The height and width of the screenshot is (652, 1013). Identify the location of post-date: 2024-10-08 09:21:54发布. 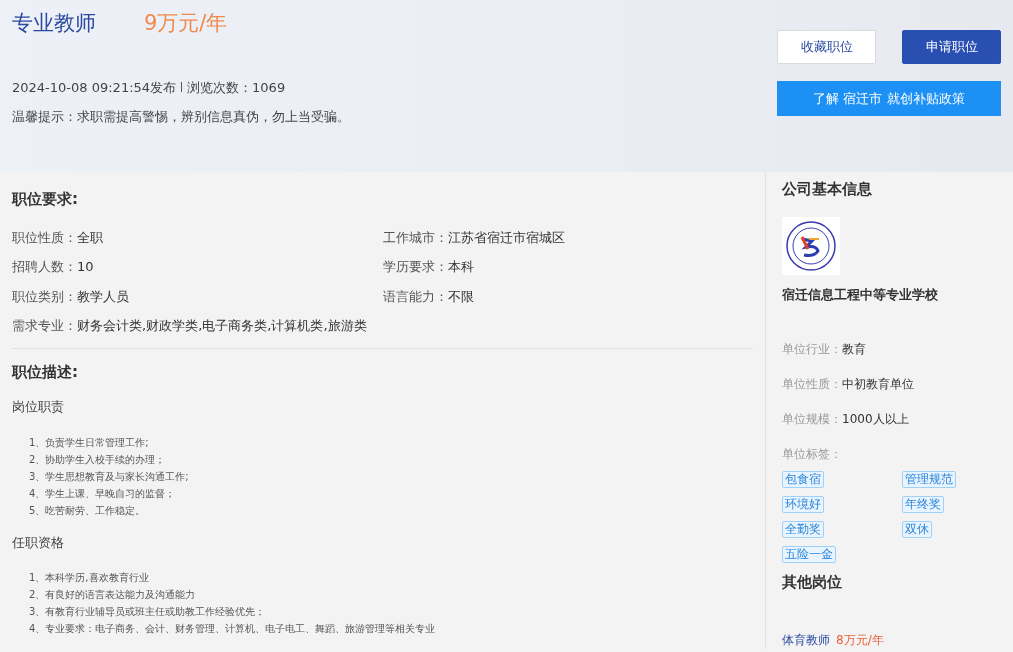
(94, 87).